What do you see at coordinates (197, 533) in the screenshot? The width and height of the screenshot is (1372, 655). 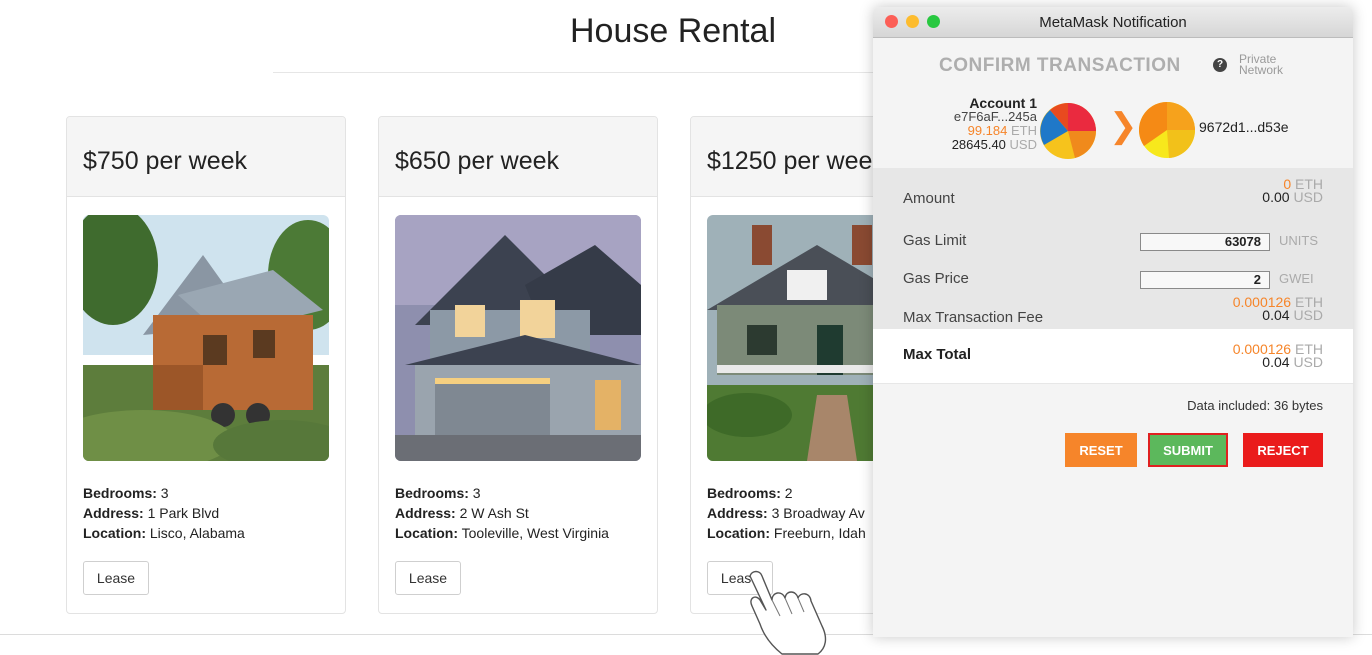 I see `location-value: Lisco, Alabama` at bounding box center [197, 533].